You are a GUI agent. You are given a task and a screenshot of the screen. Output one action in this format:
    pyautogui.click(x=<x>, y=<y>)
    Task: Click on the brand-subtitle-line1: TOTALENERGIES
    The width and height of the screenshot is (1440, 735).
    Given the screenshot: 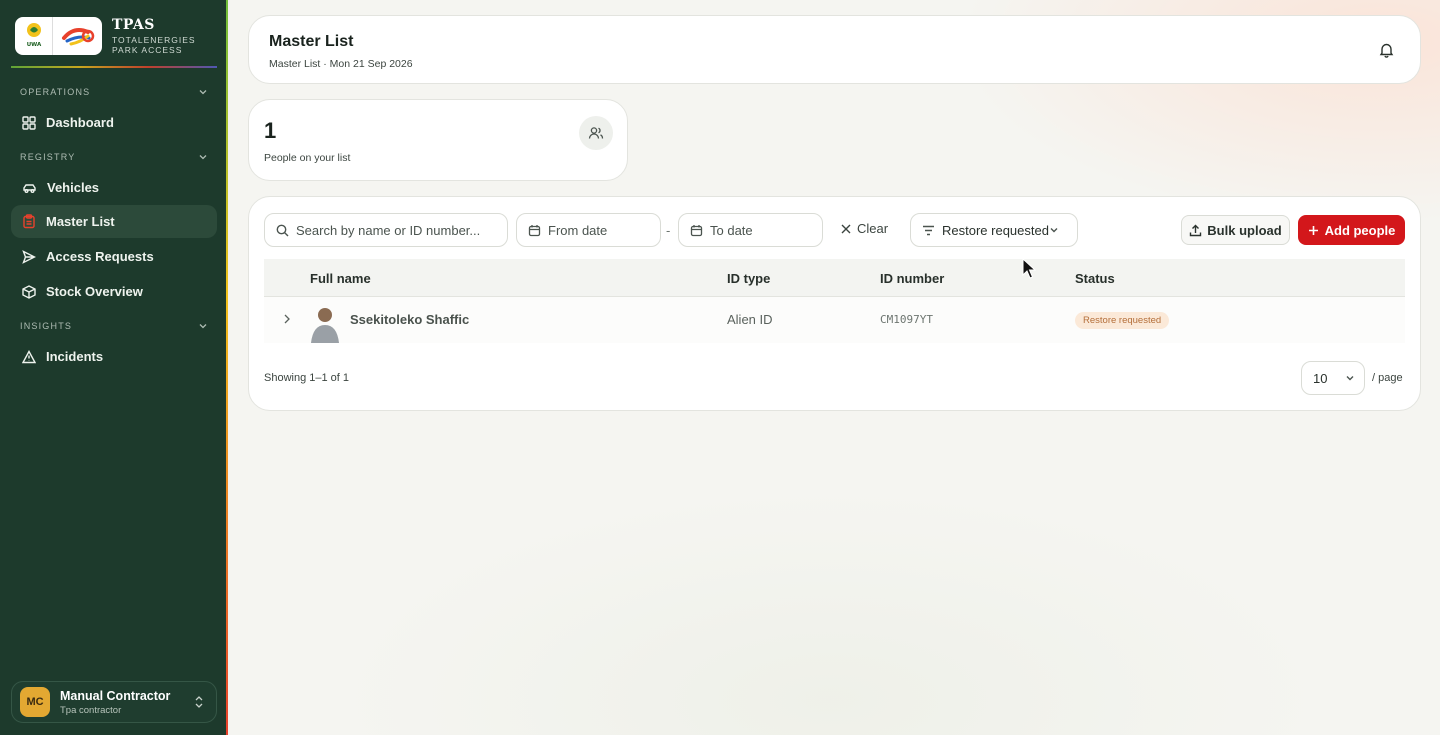 What is the action you would take?
    pyautogui.click(x=154, y=39)
    